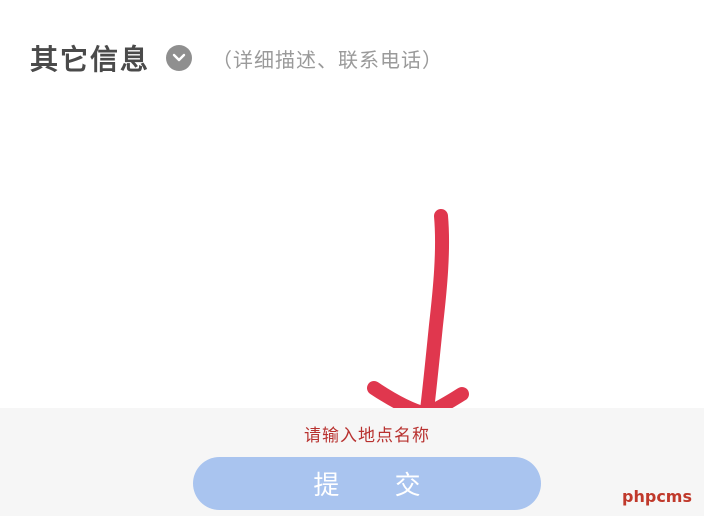 The image size is (704, 516). Describe the element at coordinates (367, 436) in the screenshot. I see `error-tip: 请输入地点名称` at that location.